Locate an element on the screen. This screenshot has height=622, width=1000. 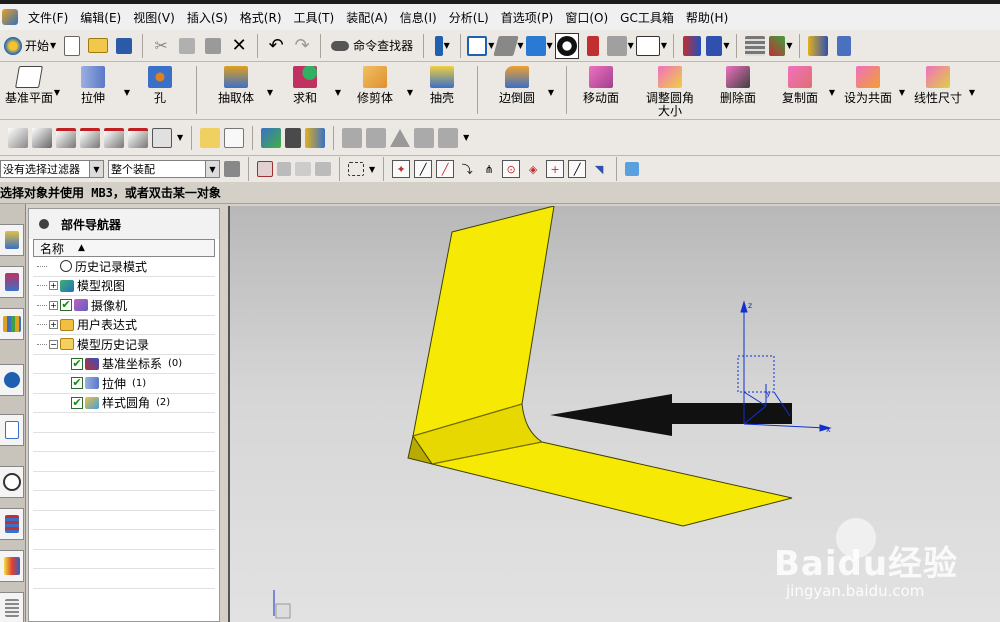
snap-center-icon: ⊙ is located at coordinates (511, 169).